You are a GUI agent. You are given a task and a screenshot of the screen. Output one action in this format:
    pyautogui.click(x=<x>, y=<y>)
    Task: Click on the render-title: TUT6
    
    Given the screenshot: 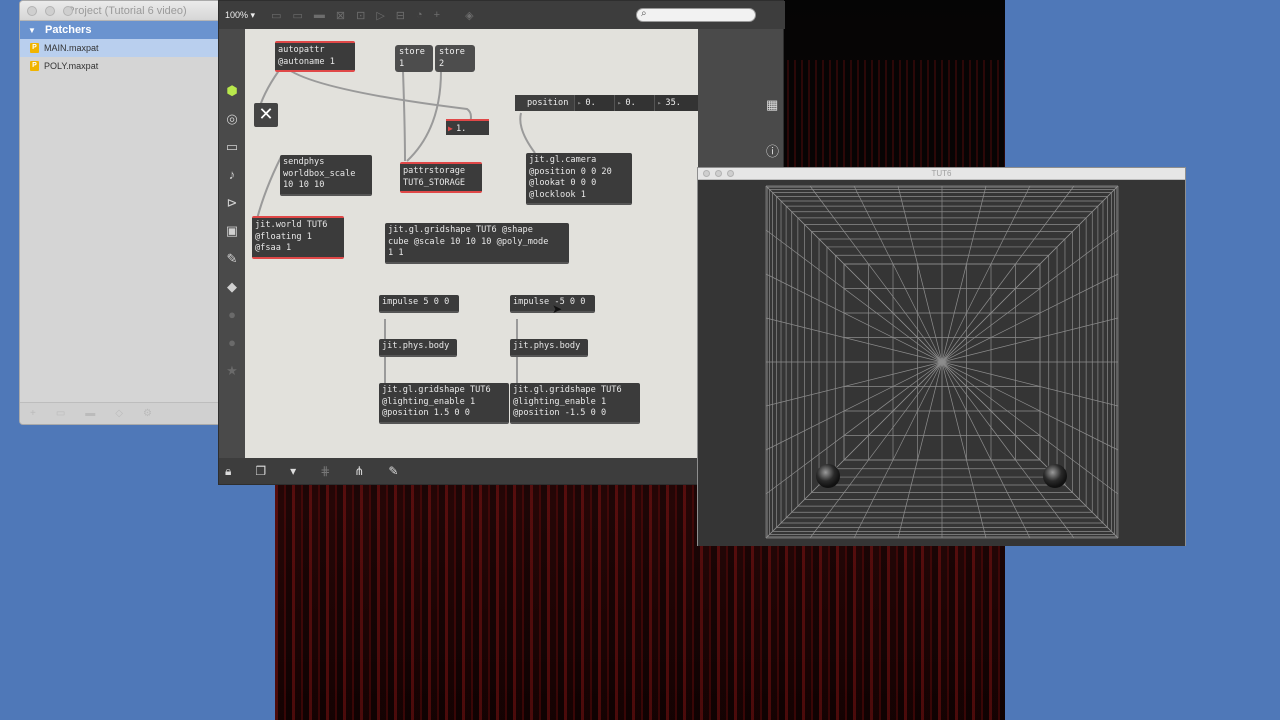 What is the action you would take?
    pyautogui.click(x=941, y=173)
    